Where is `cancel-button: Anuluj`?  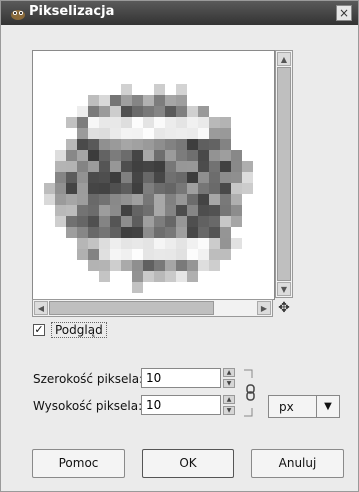 cancel-button: Anuluj is located at coordinates (297, 463).